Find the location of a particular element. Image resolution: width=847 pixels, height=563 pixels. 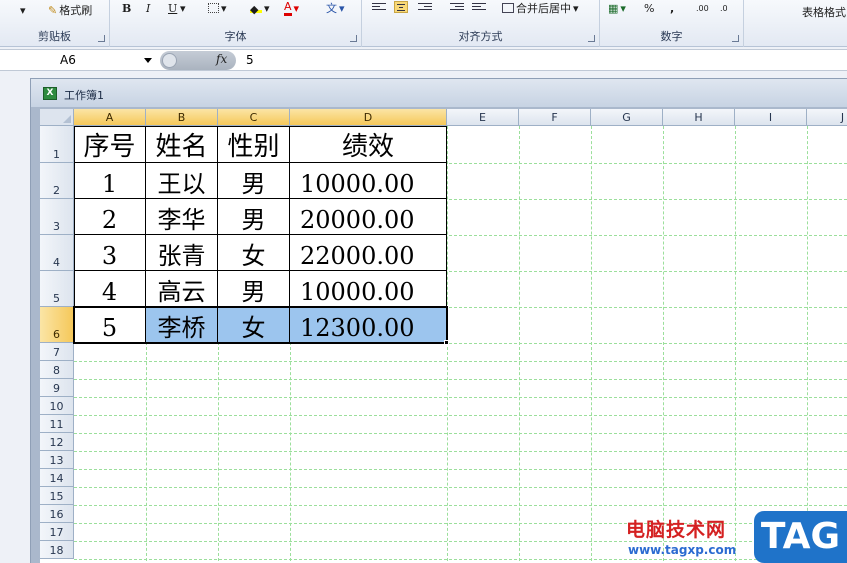

row-header-label: 17 is located at coordinates (56, 532).